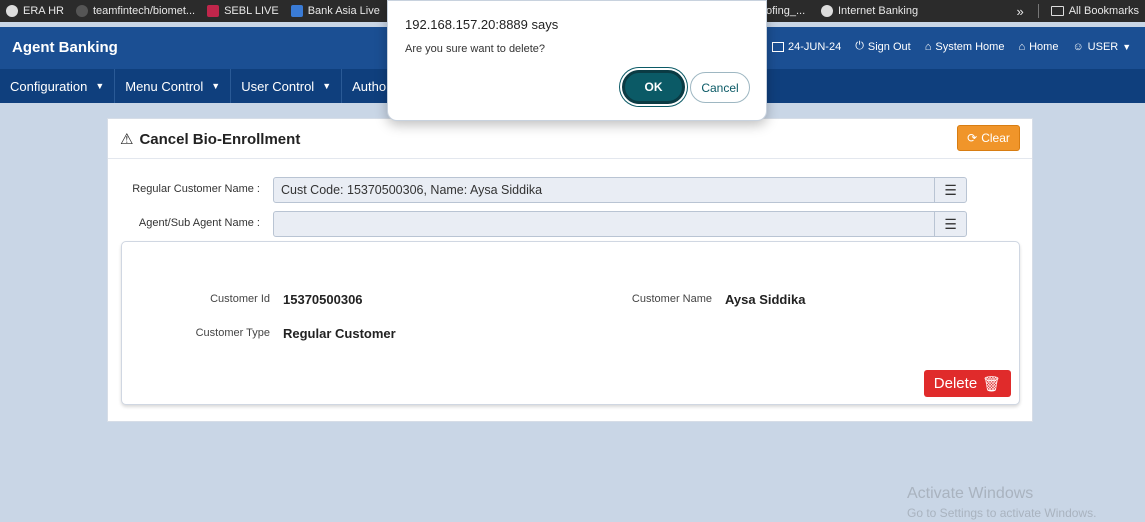  What do you see at coordinates (1095, 11) in the screenshot?
I see `all-bookmarks: All Bookmarks` at bounding box center [1095, 11].